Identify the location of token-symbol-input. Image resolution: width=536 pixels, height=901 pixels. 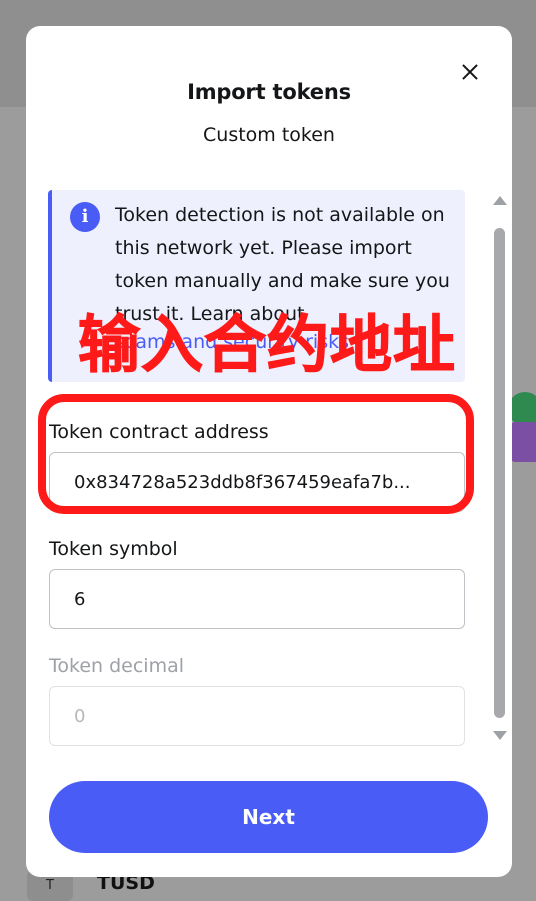
(257, 599).